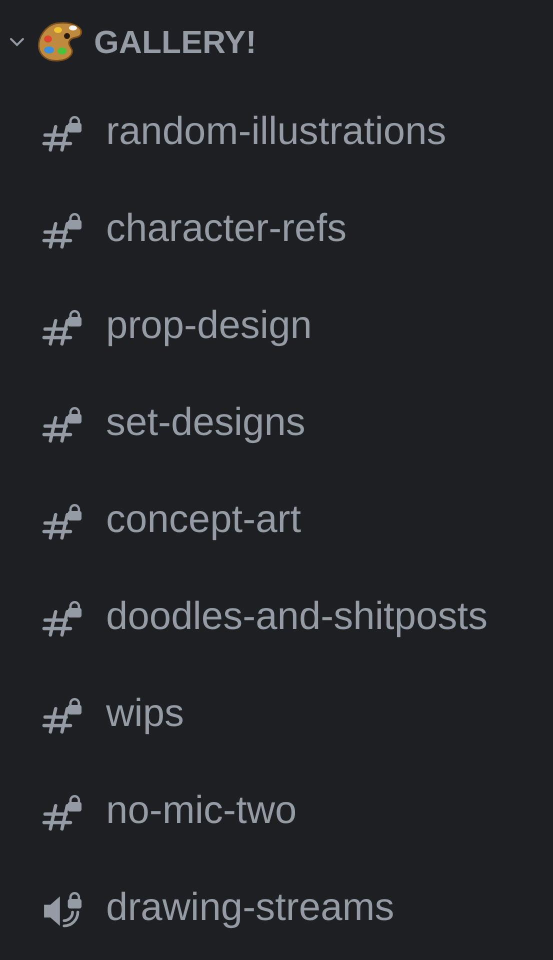 The height and width of the screenshot is (960, 553). Describe the element at coordinates (276, 229) in the screenshot. I see `channel-item: character-refs` at that location.